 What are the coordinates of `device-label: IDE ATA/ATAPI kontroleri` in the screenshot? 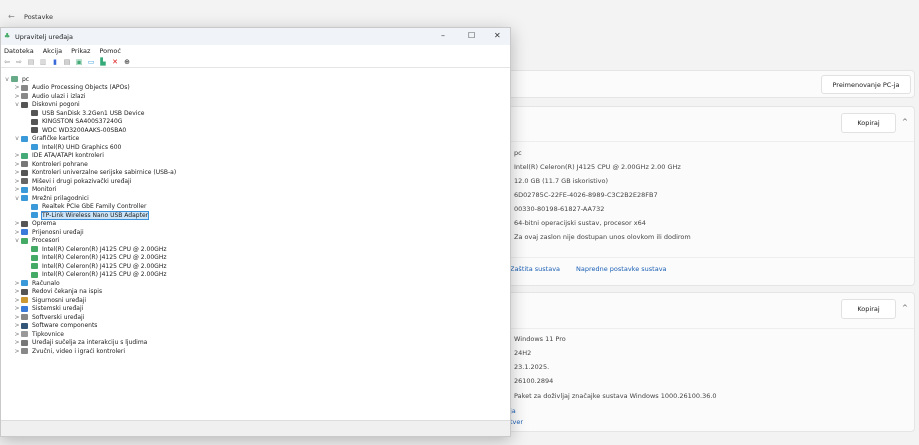 It's located at (68, 156).